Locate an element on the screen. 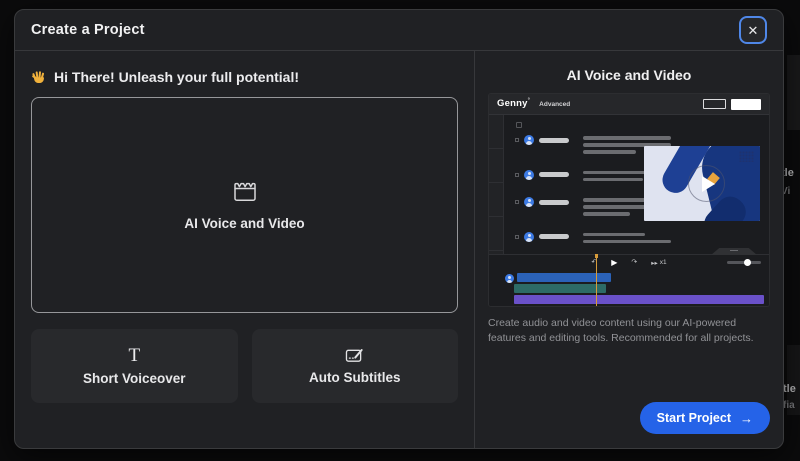 The width and height of the screenshot is (800, 461). modal-footer: Start Project → is located at coordinates (629, 418).